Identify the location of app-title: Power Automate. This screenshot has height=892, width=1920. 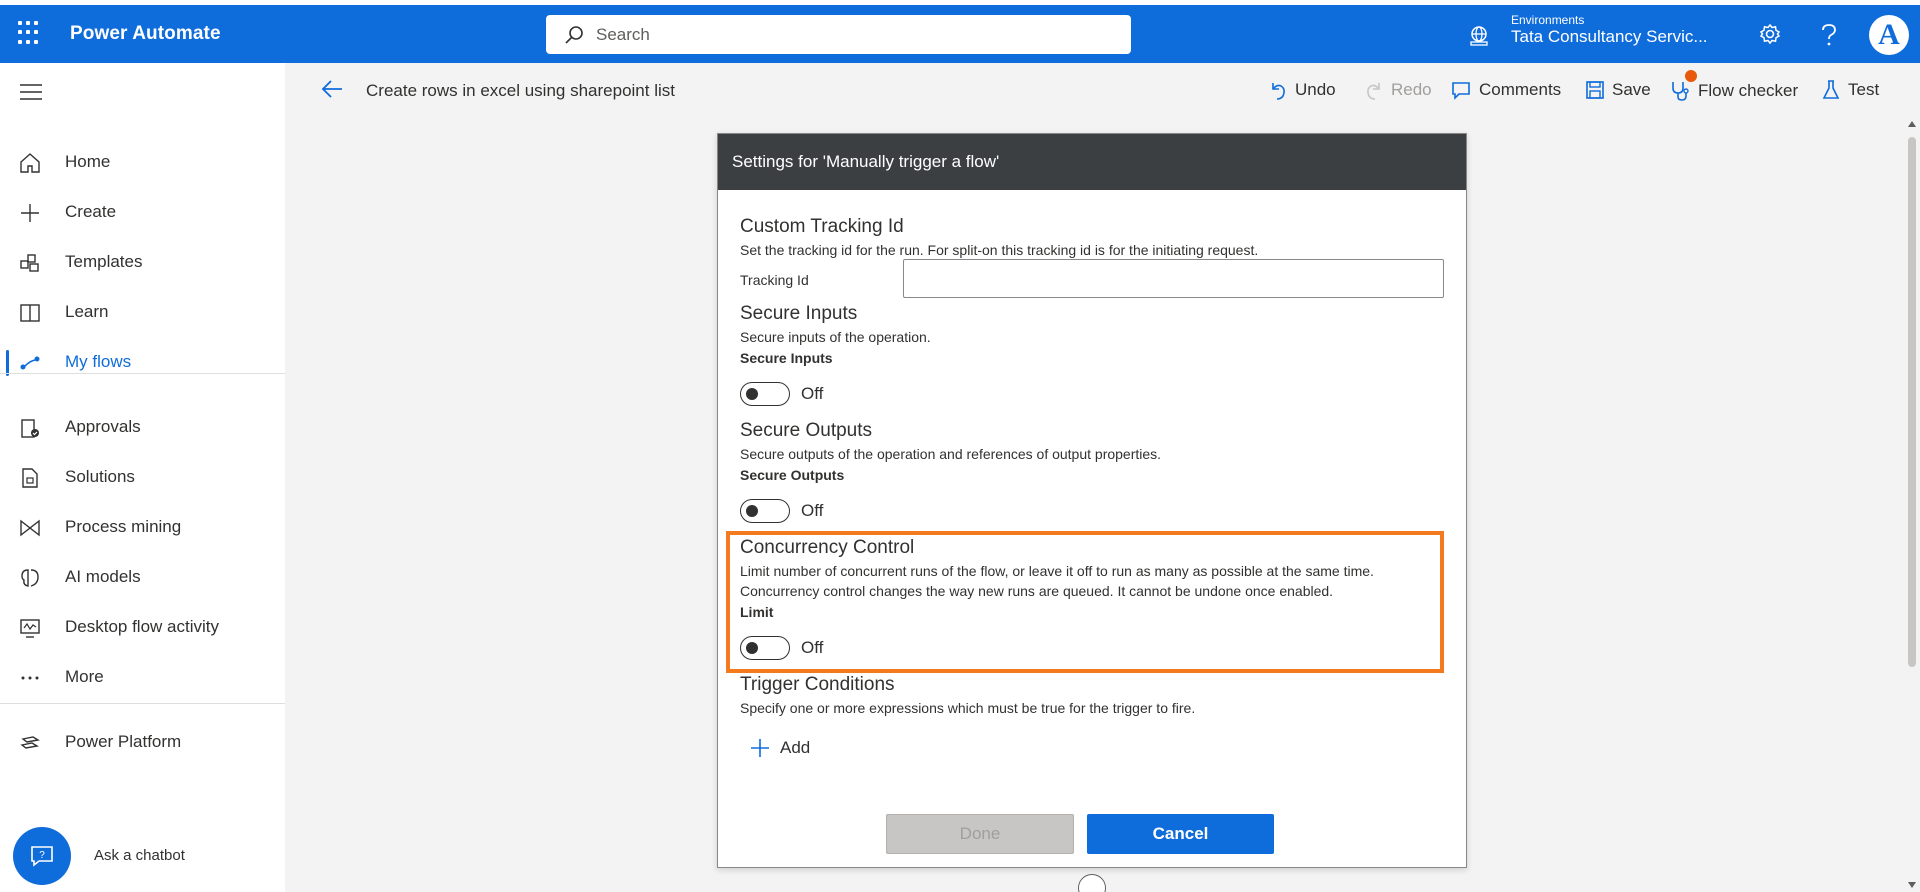
(145, 34).